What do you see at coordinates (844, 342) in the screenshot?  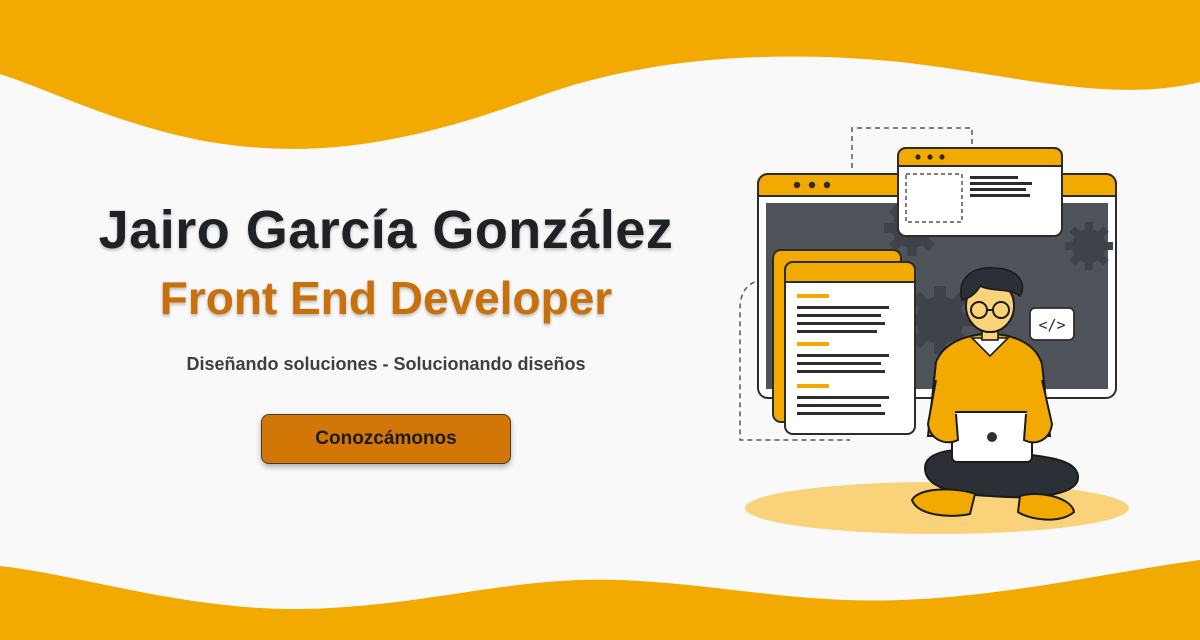 I see `document-card` at bounding box center [844, 342].